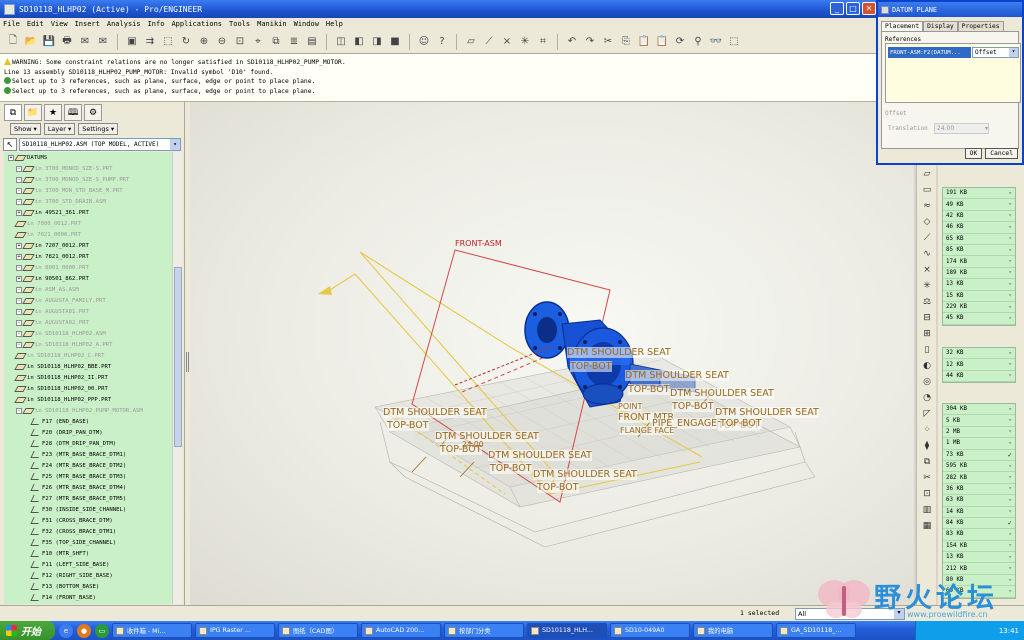 Image resolution: width=1024 pixels, height=640 pixels. What do you see at coordinates (543, 42) in the screenshot?
I see `annotation-display-icon: ⌗` at bounding box center [543, 42].